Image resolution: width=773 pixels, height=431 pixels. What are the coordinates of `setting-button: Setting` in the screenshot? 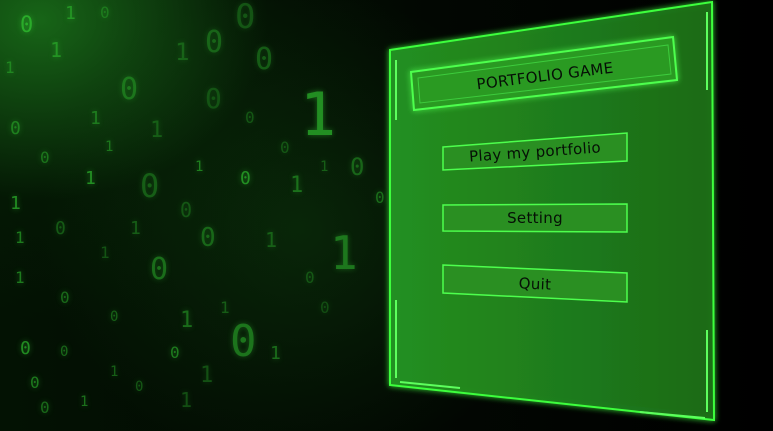 It's located at (535, 218).